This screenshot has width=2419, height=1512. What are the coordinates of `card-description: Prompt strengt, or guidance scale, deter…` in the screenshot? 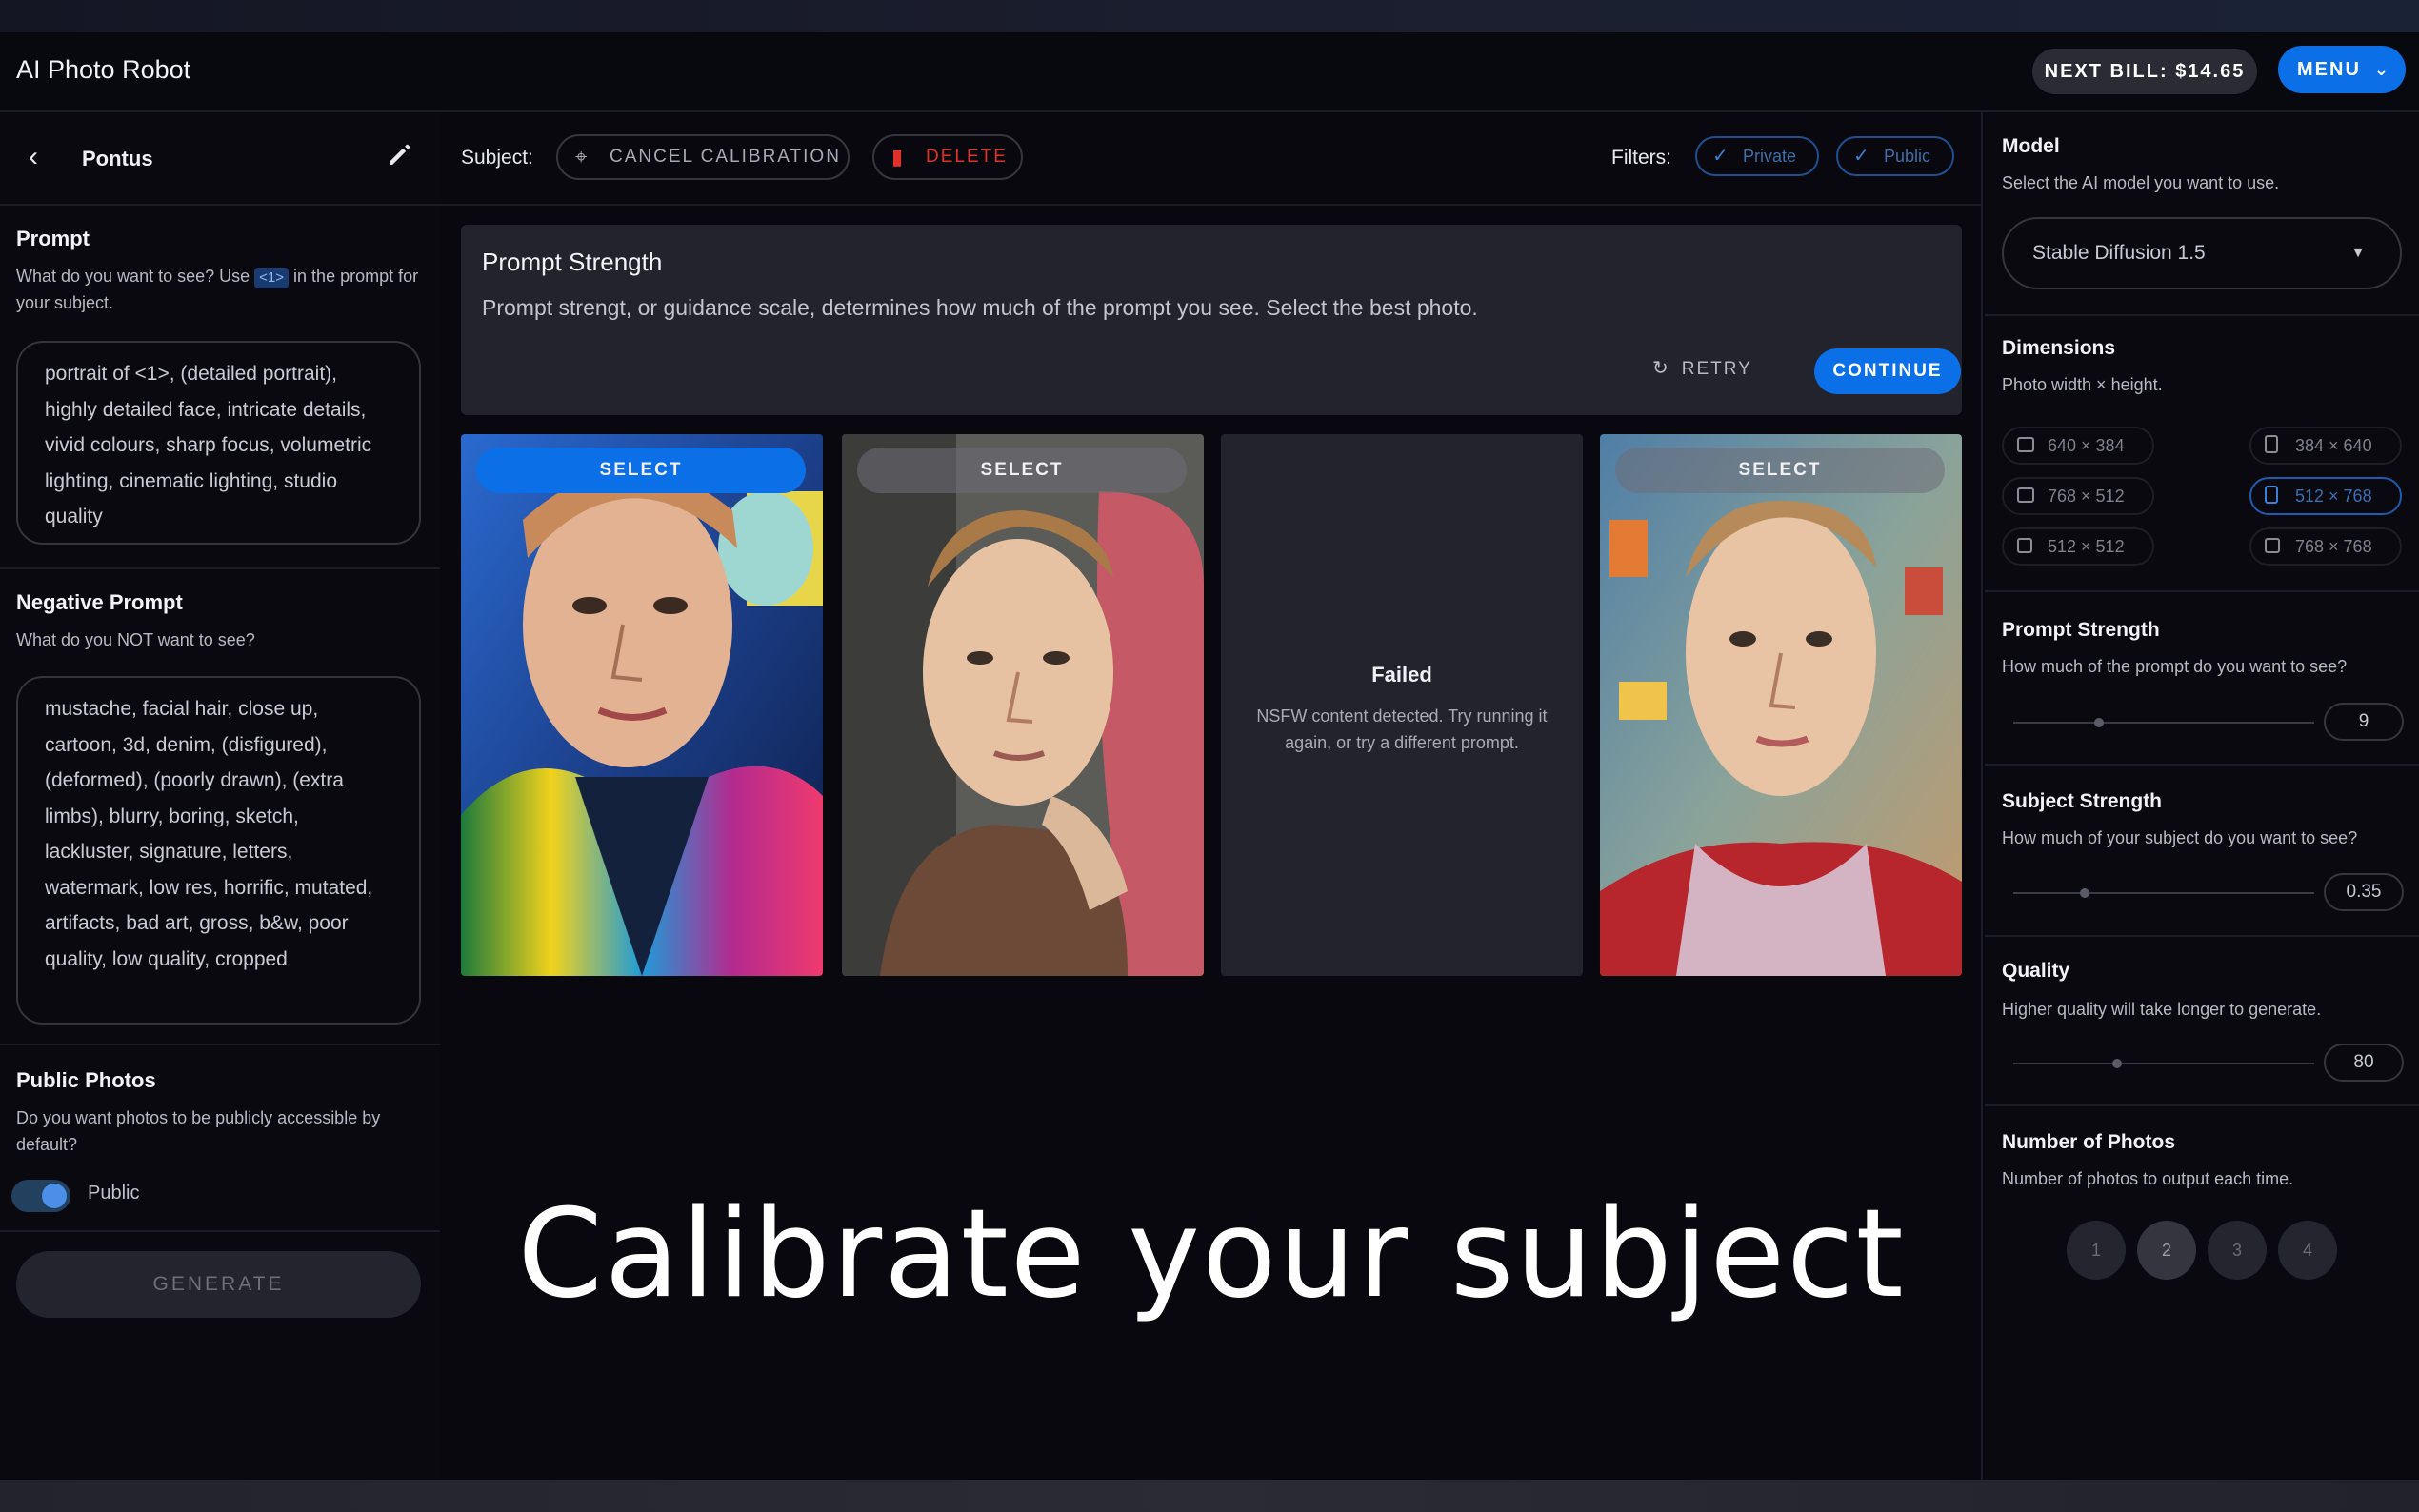 It's located at (980, 307).